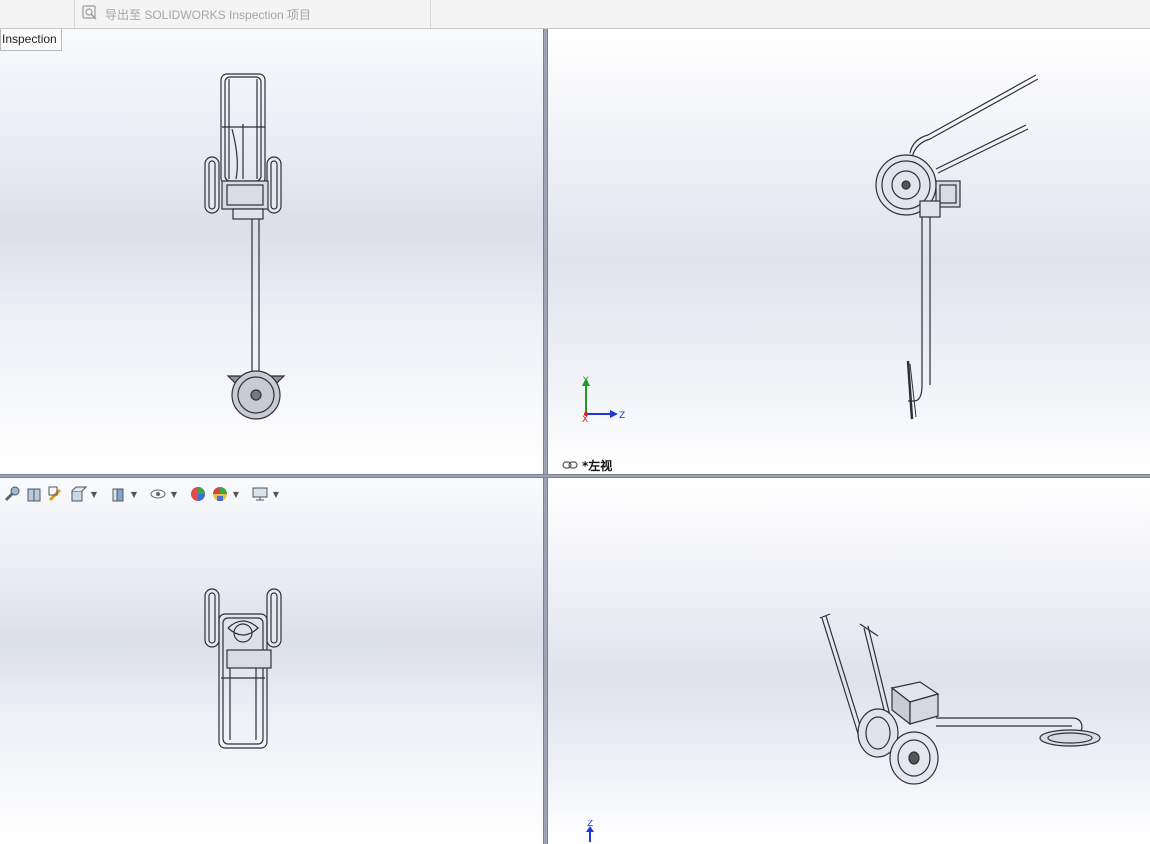 This screenshot has width=1150, height=844. What do you see at coordinates (590, 824) in the screenshot?
I see `axis-z-label-iso: Z` at bounding box center [590, 824].